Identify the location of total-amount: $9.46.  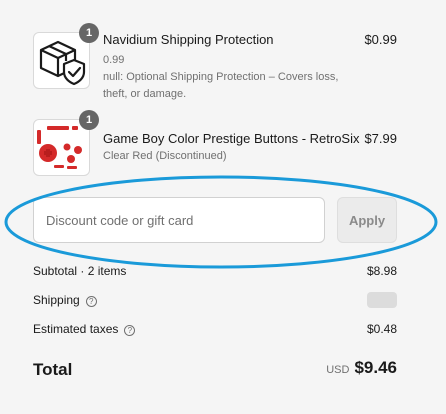
(375, 367).